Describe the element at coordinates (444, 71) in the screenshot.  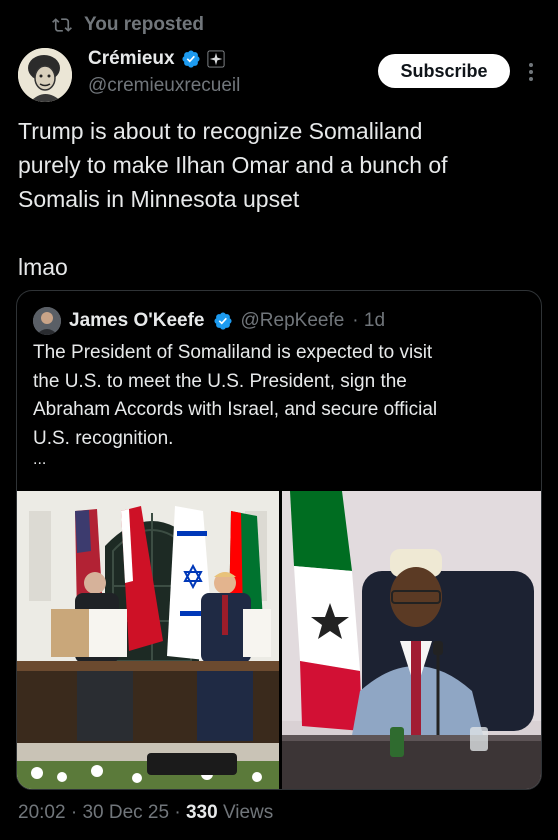
I see `subscribe-button: Subscribe` at that location.